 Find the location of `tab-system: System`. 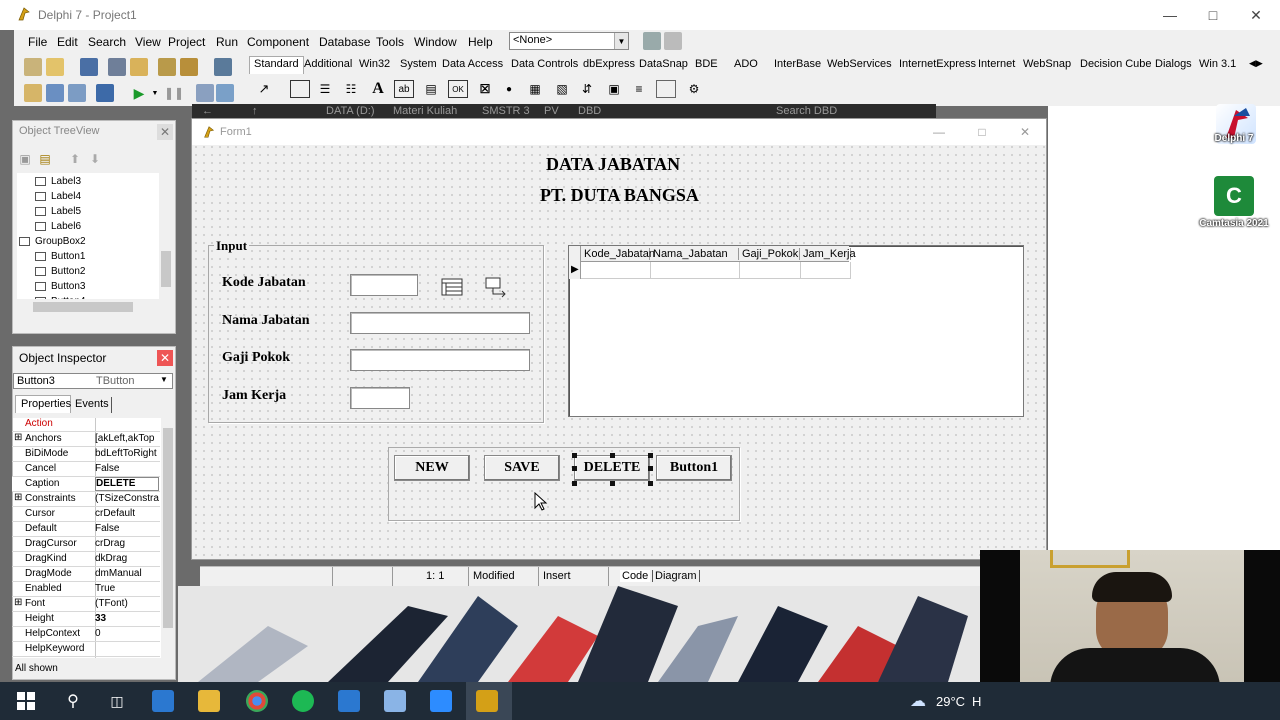

tab-system: System is located at coordinates (418, 64).